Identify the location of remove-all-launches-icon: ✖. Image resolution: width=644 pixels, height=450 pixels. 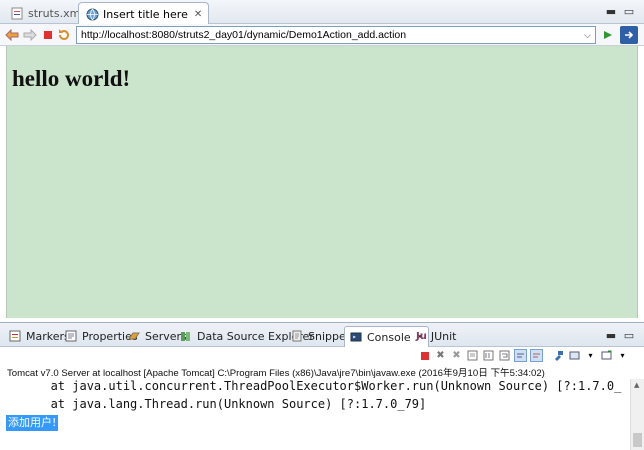
(456, 355).